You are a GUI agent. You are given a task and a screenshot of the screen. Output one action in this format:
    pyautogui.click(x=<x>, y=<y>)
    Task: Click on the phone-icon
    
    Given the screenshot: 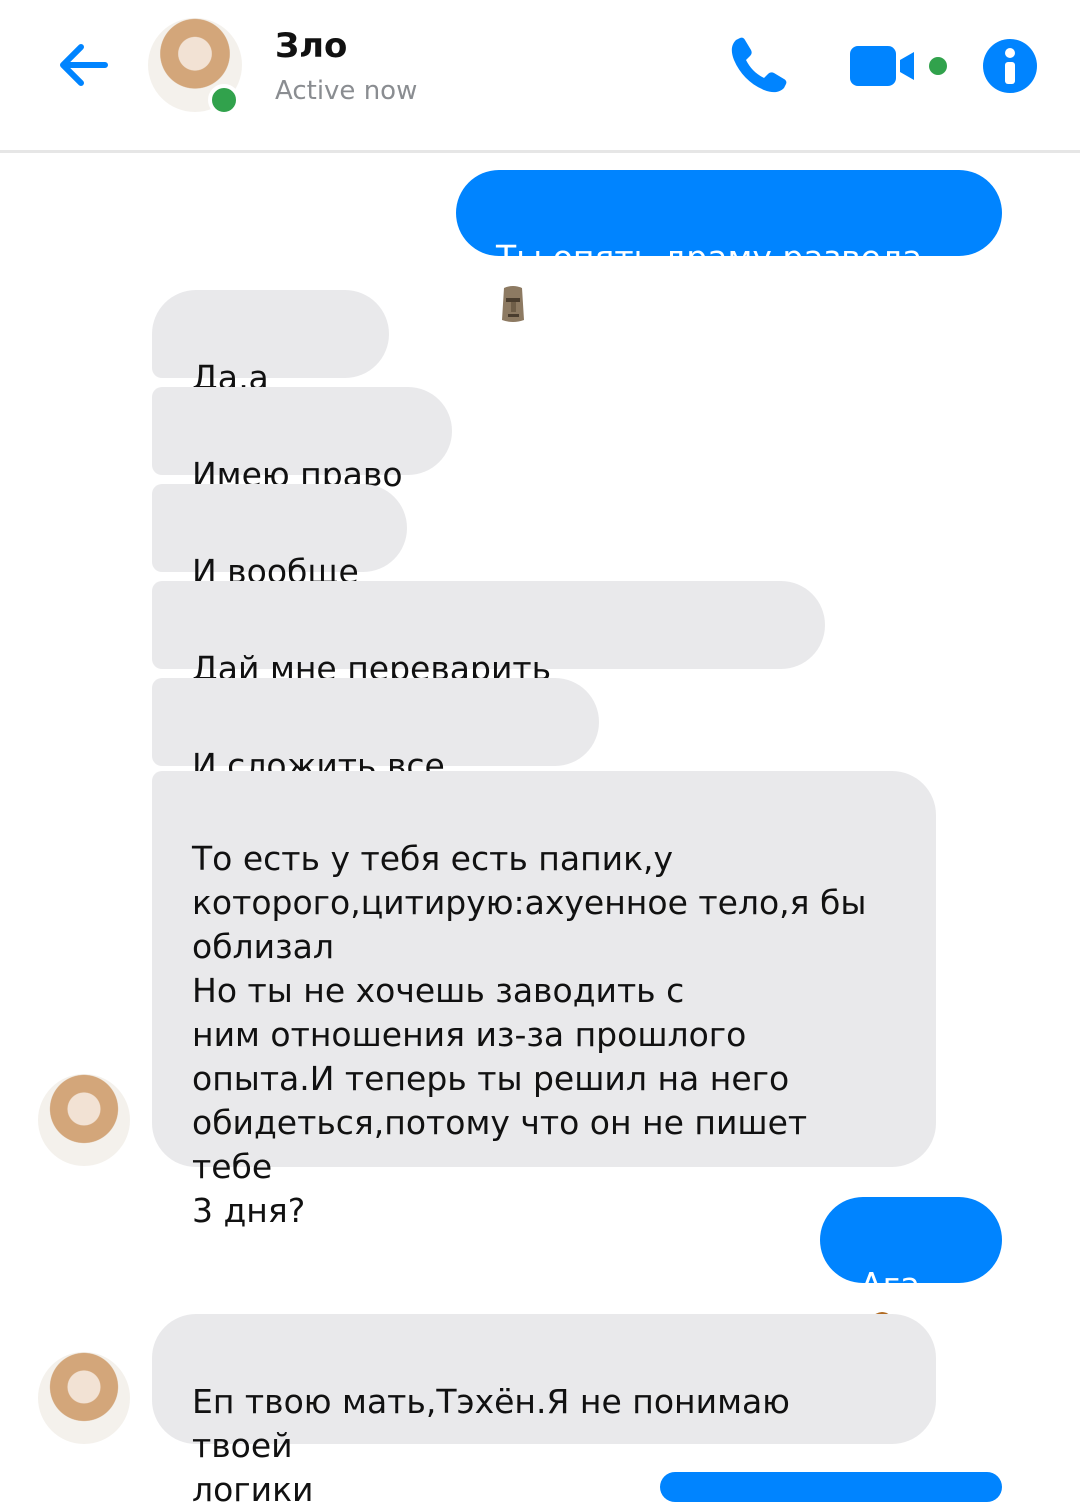 What is the action you would take?
    pyautogui.click(x=759, y=65)
    